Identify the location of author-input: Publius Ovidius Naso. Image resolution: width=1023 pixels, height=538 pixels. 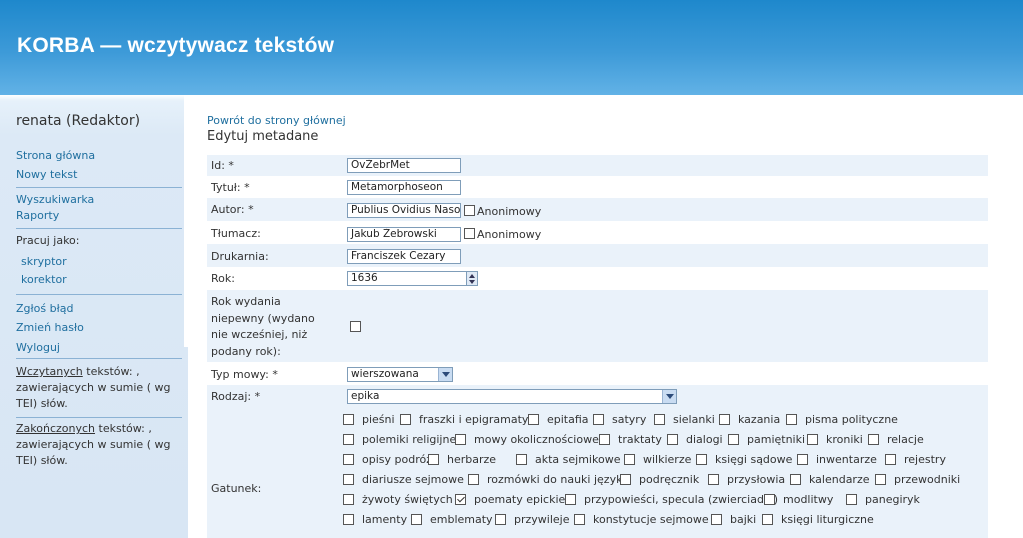
(404, 210).